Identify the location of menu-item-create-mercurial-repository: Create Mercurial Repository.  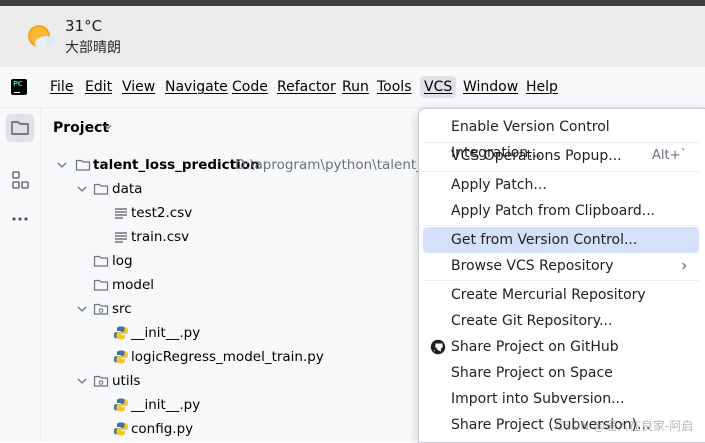
(561, 295).